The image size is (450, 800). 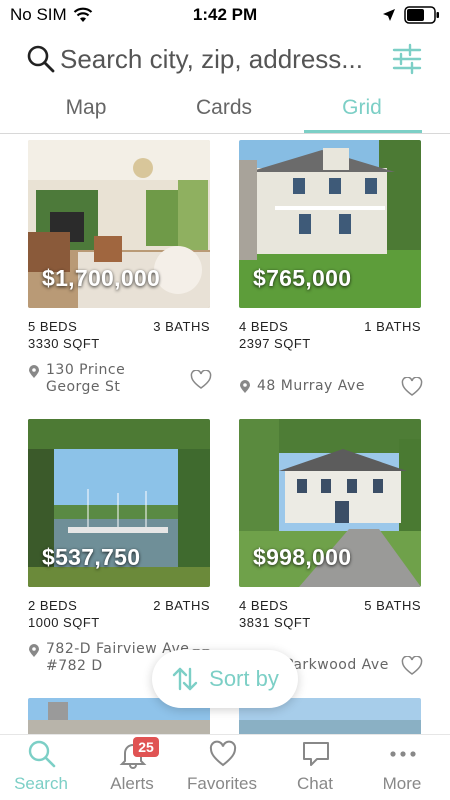 What do you see at coordinates (363, 131) in the screenshot?
I see `active-tab-indicator` at bounding box center [363, 131].